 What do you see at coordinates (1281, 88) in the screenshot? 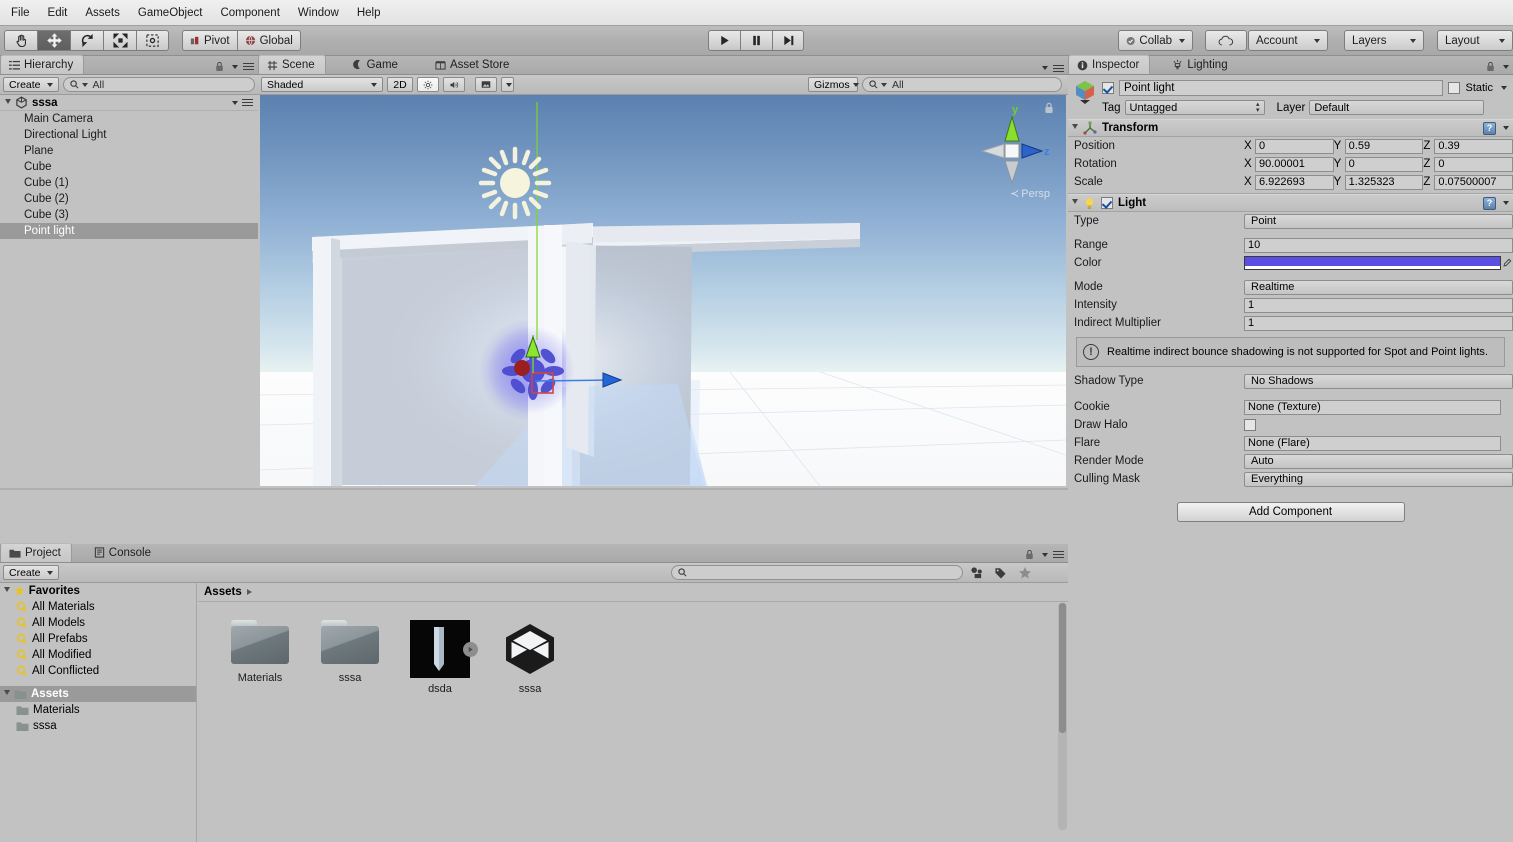
I see `object-name-input: Point light` at bounding box center [1281, 88].